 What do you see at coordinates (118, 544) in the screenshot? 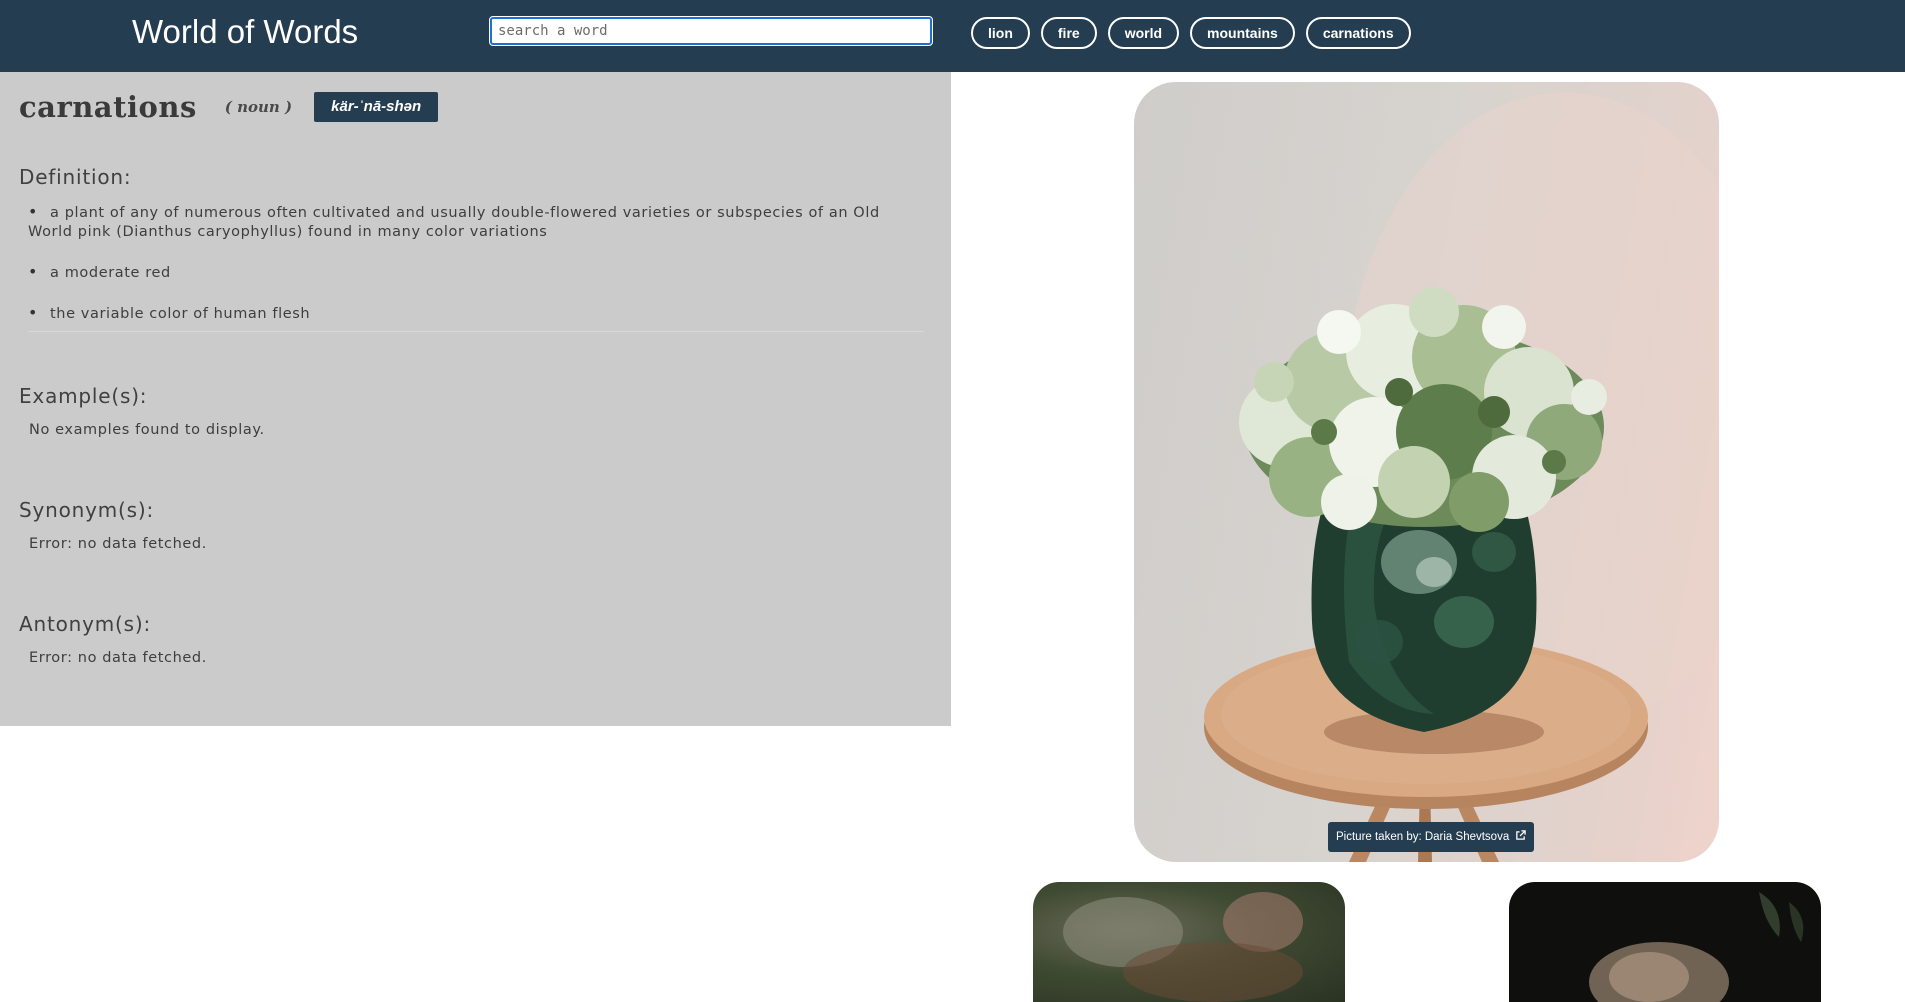
I see `synonyms-text: Error: no data fetched.` at bounding box center [118, 544].